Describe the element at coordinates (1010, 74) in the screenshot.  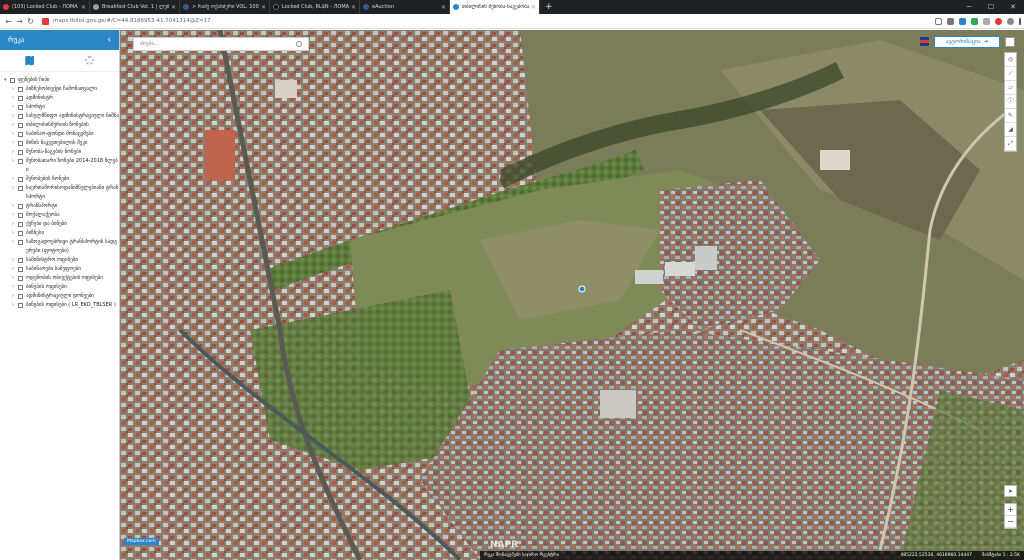
I see `measure-distance-icon: ⟋` at that location.